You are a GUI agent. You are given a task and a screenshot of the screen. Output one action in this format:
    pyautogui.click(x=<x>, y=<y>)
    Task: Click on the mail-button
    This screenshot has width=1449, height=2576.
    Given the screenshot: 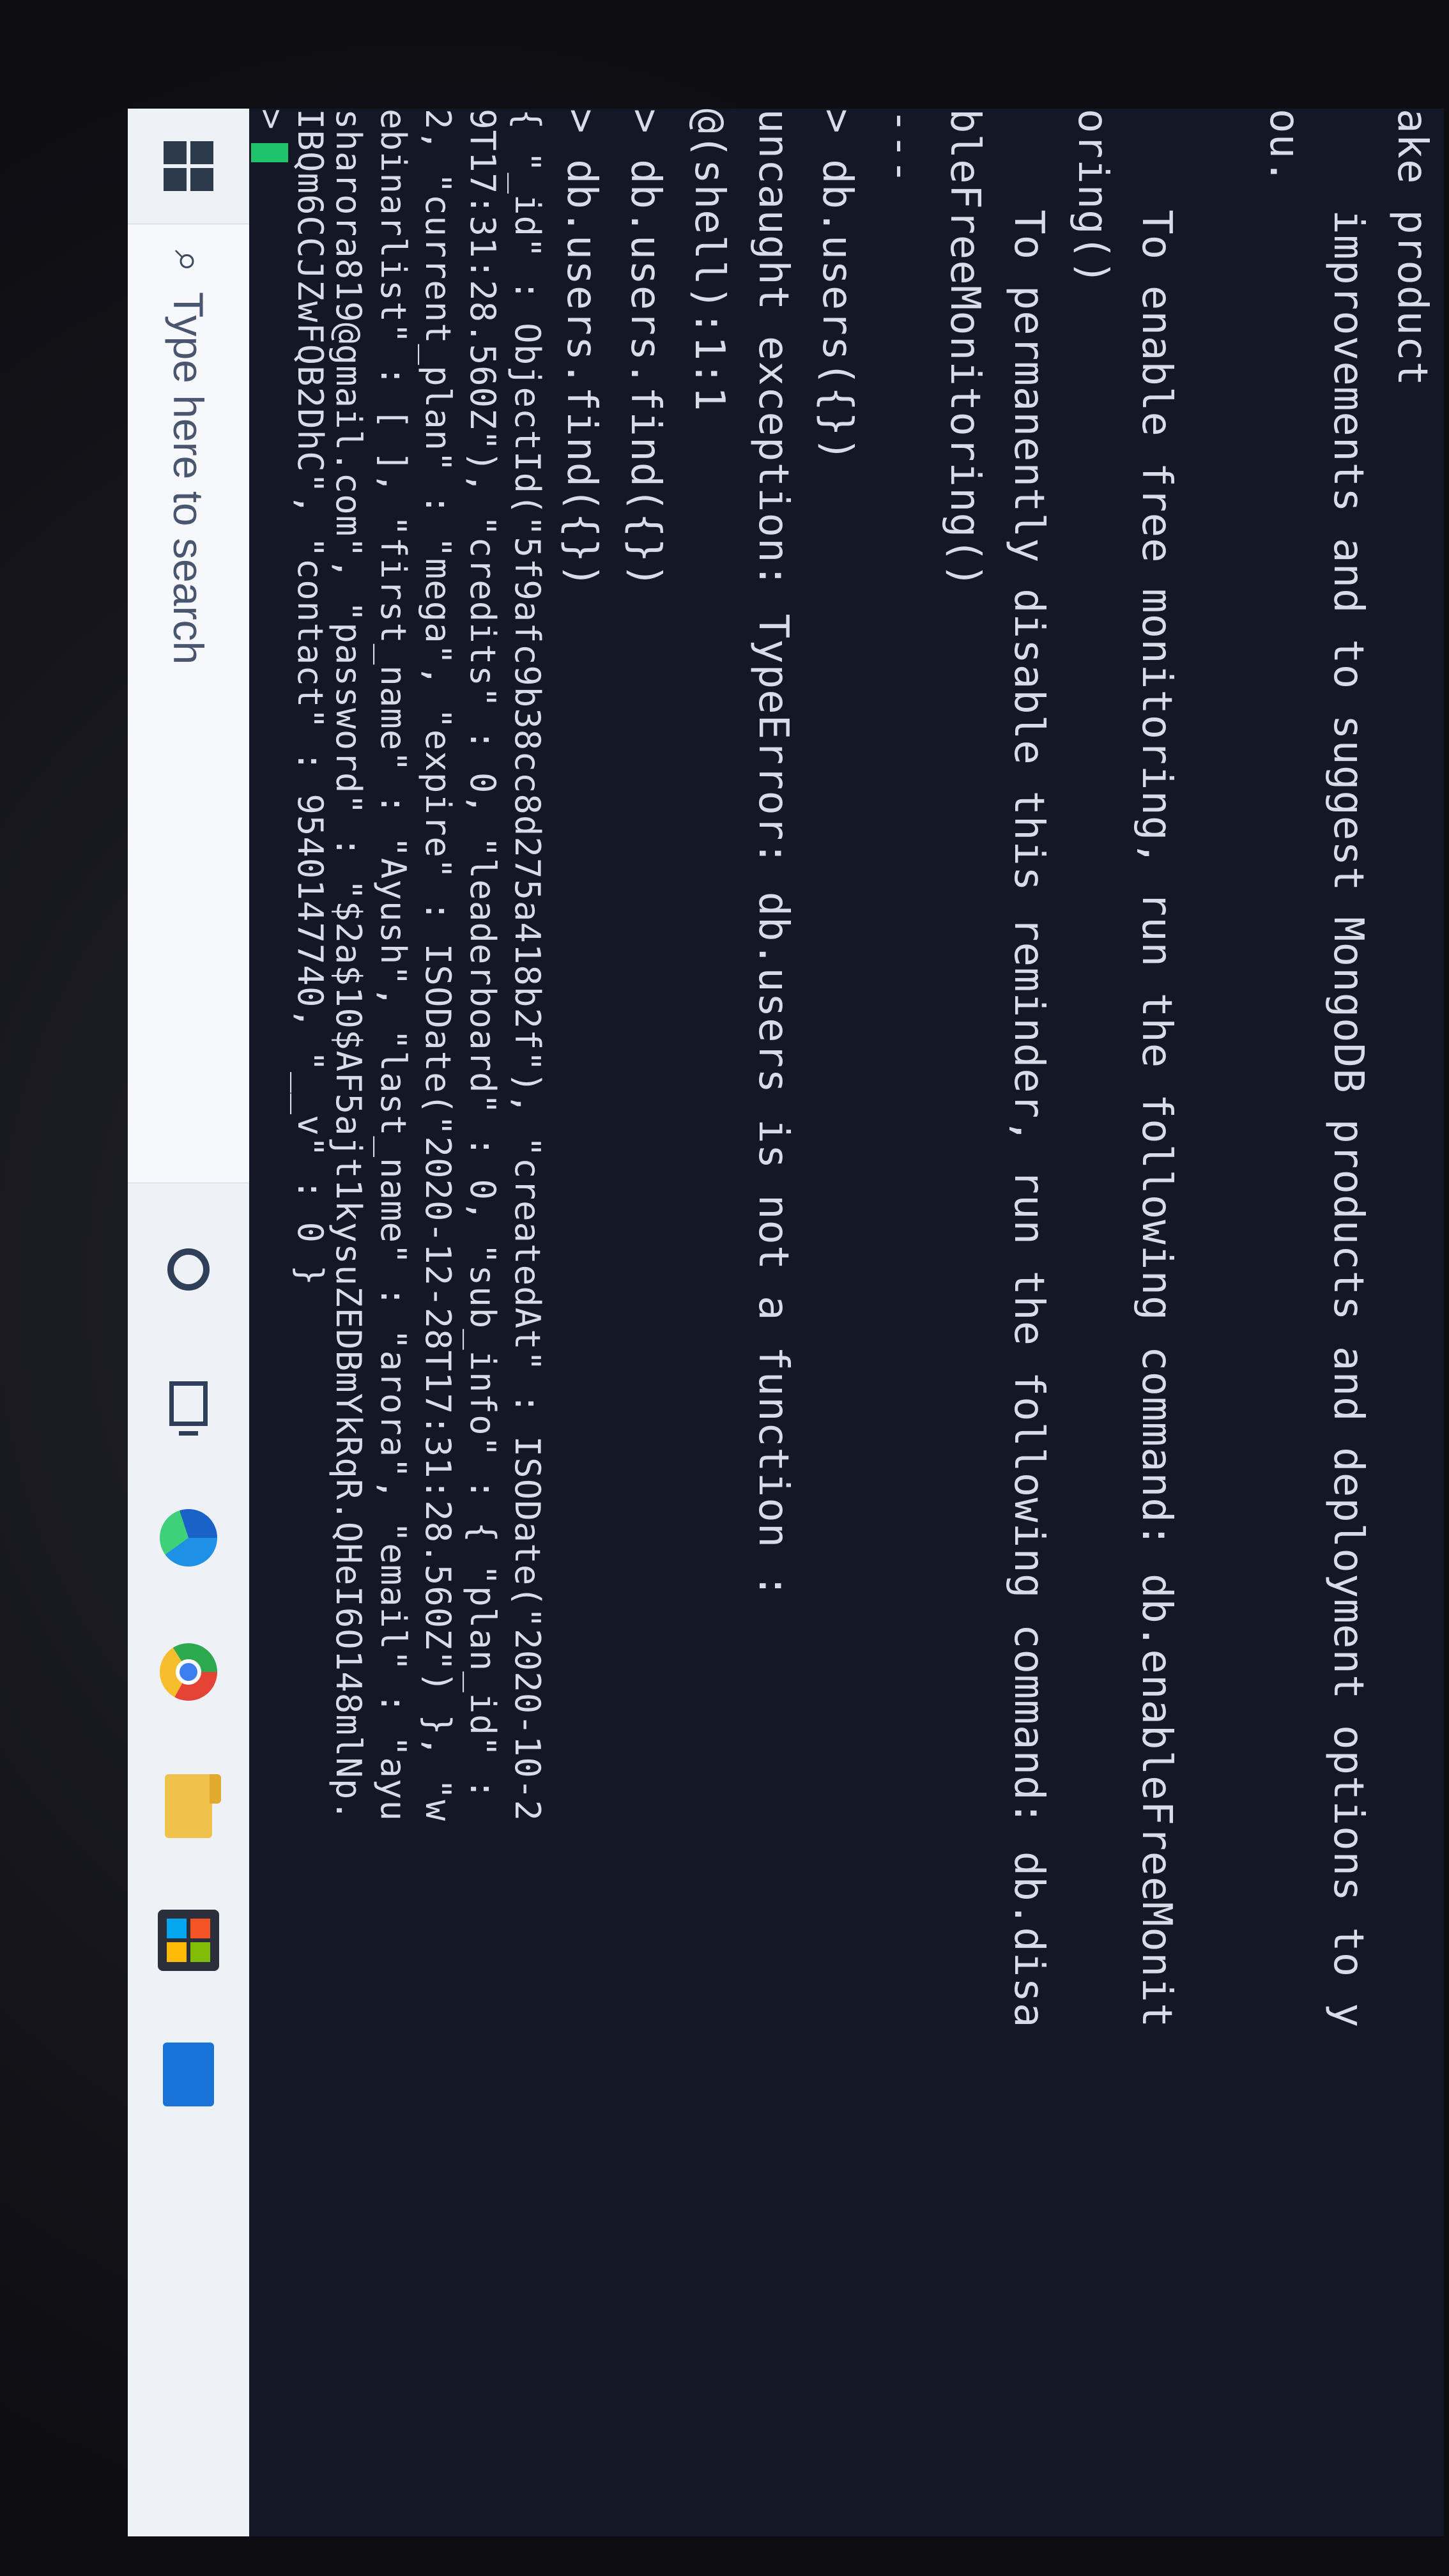 What is the action you would take?
    pyautogui.click(x=188, y=2074)
    